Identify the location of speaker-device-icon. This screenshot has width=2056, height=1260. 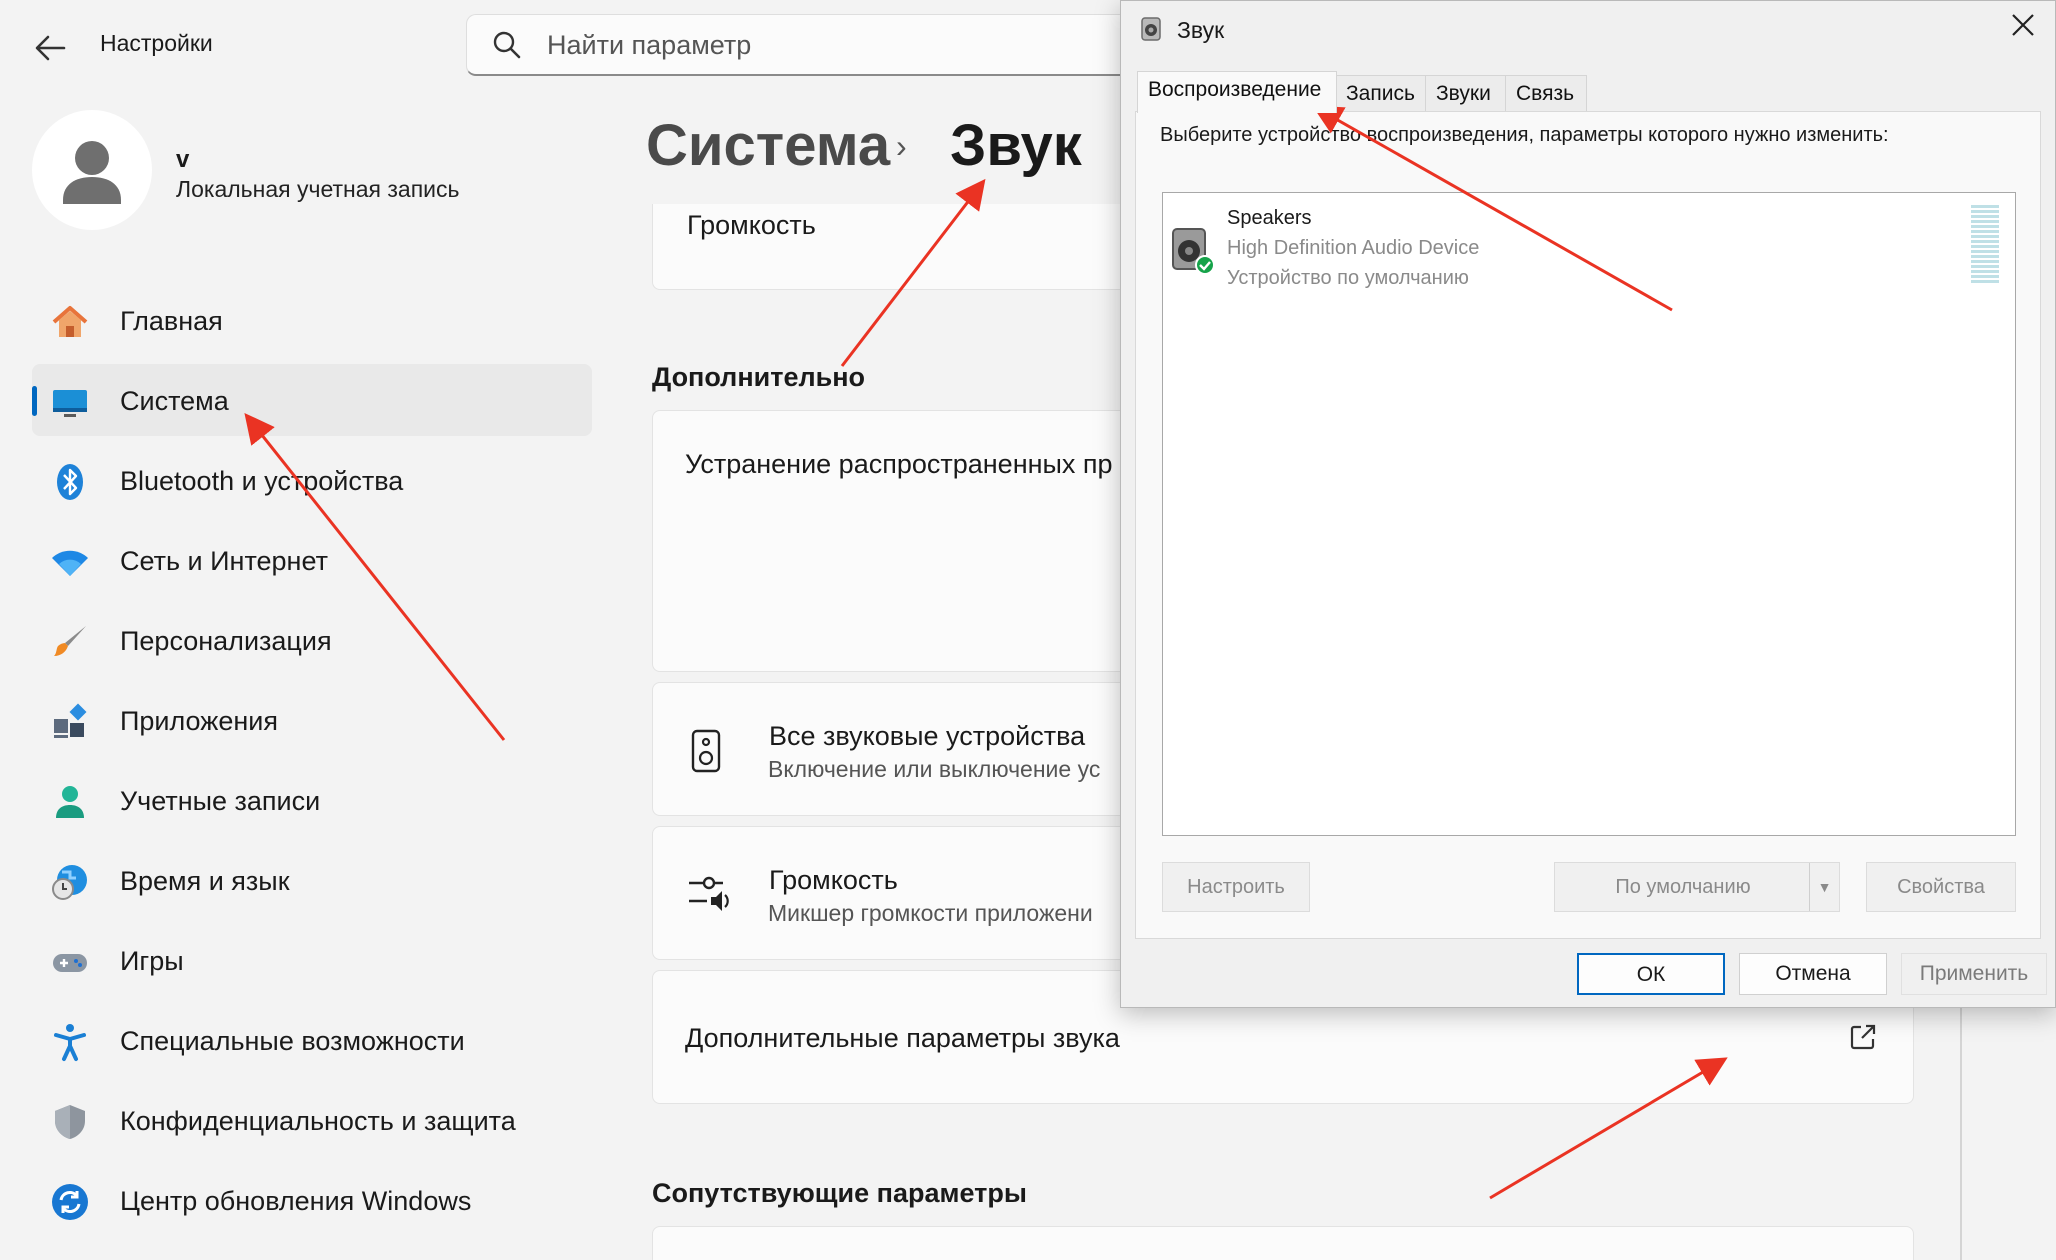
(706, 751).